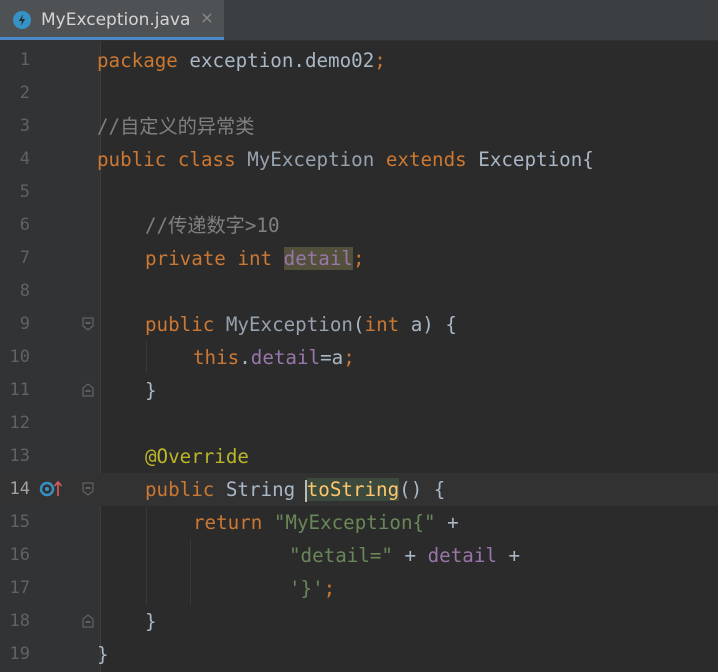  Describe the element at coordinates (359, 225) in the screenshot. I see `code-line: 6 //传递数字>10` at that location.